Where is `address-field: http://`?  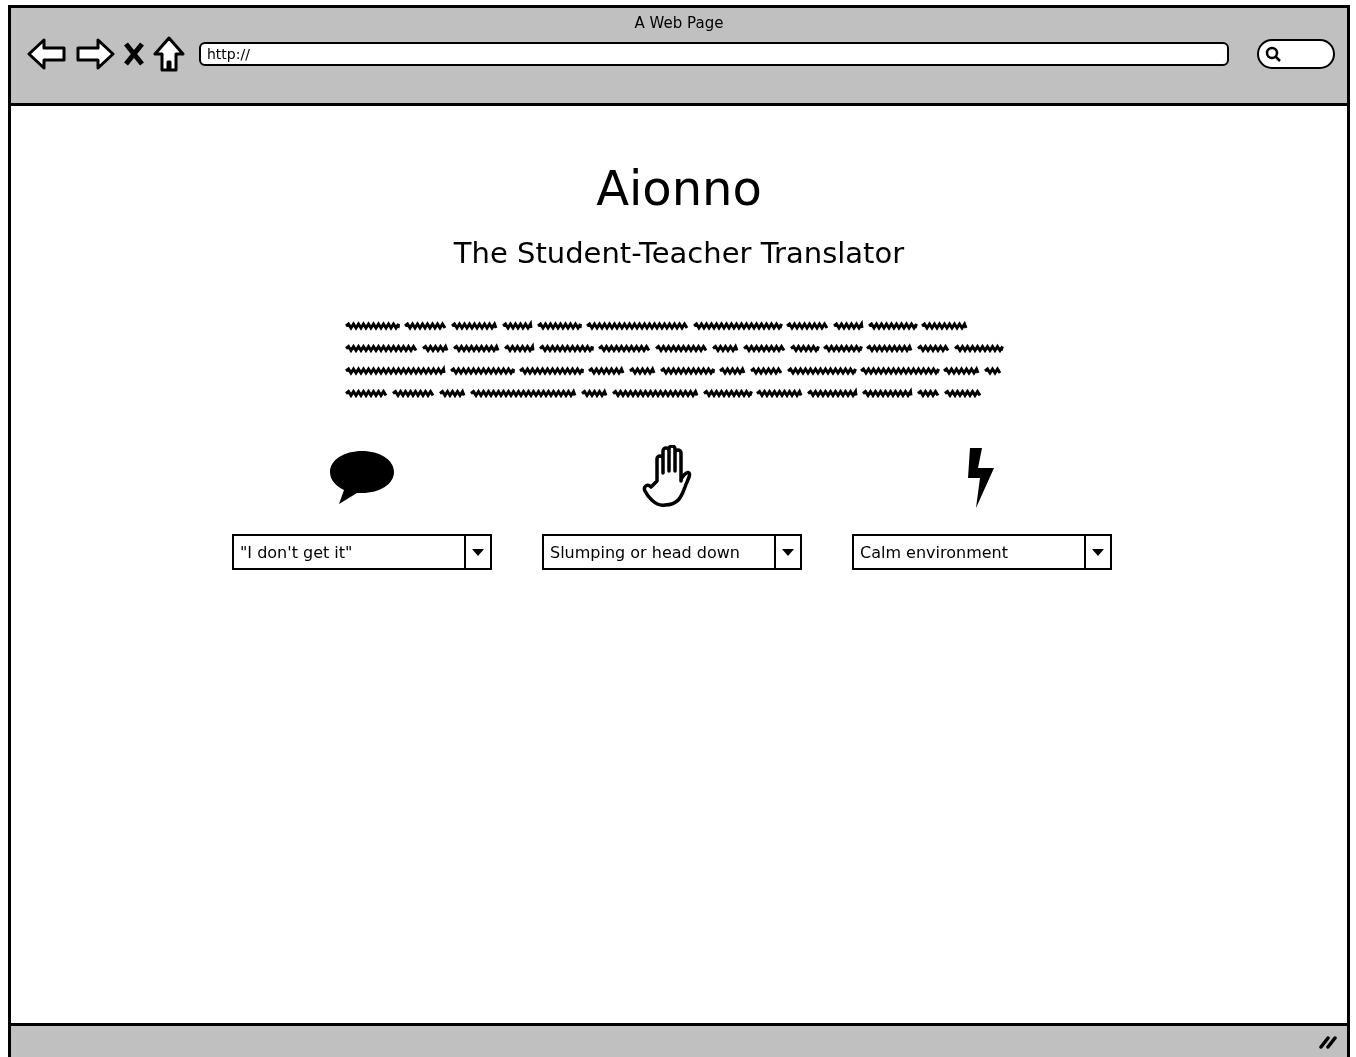 address-field: http:// is located at coordinates (714, 54).